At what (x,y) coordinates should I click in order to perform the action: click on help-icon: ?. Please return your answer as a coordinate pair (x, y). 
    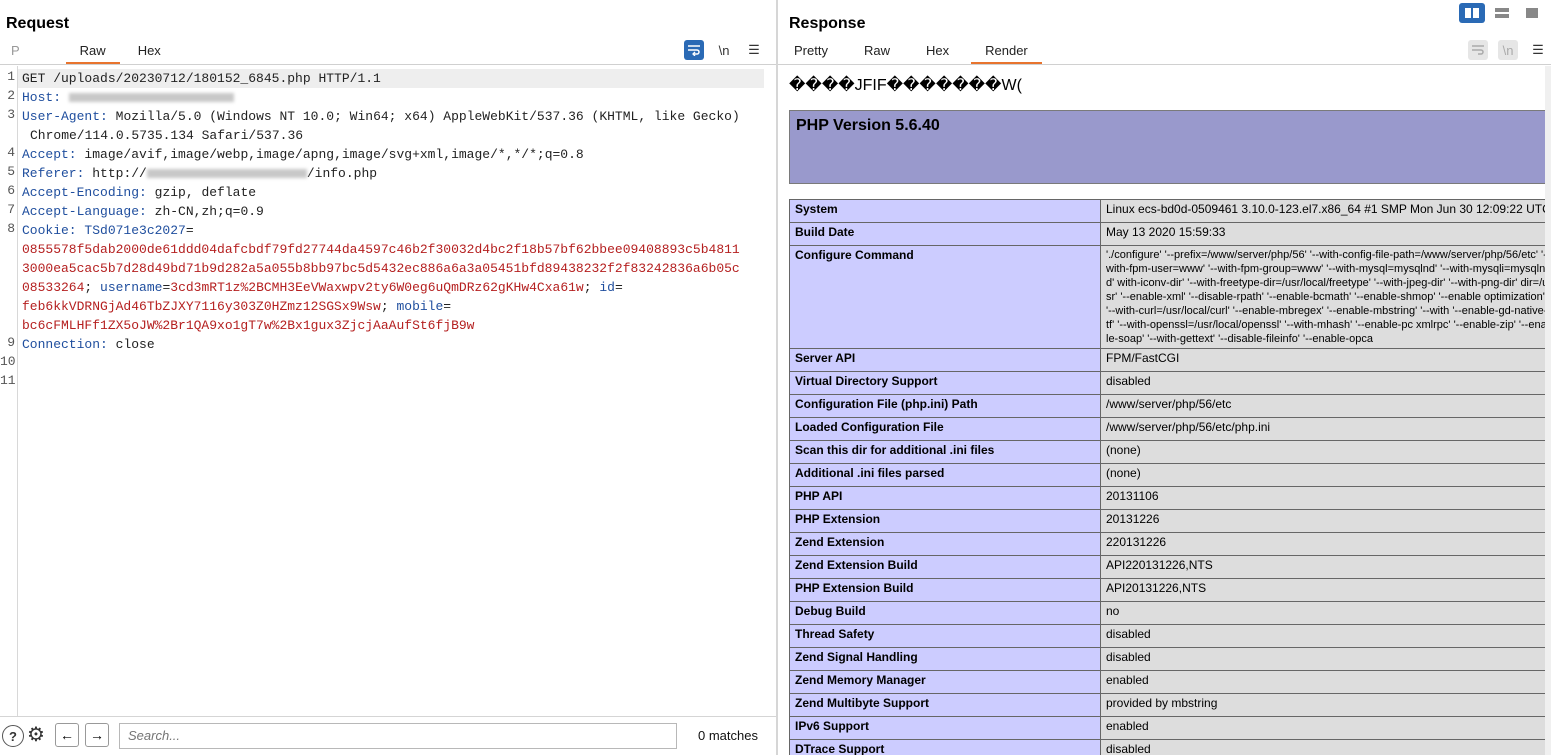
    Looking at the image, I should click on (13, 736).